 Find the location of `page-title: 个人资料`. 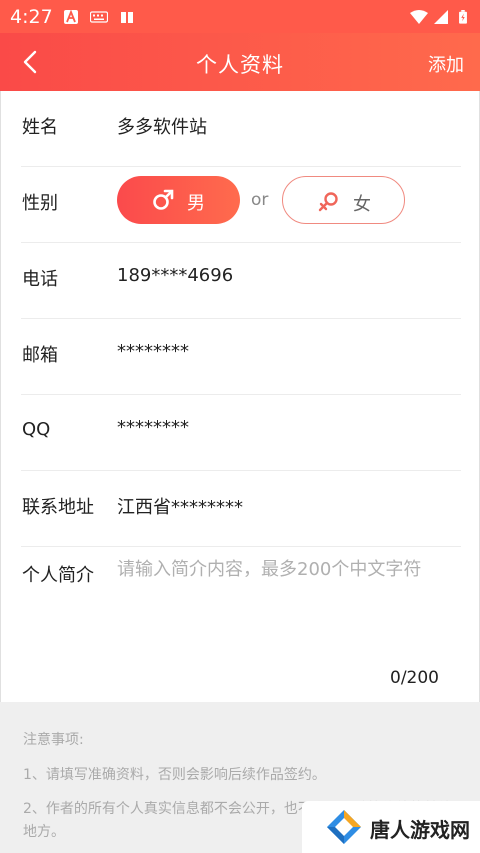

page-title: 个人资料 is located at coordinates (240, 65).